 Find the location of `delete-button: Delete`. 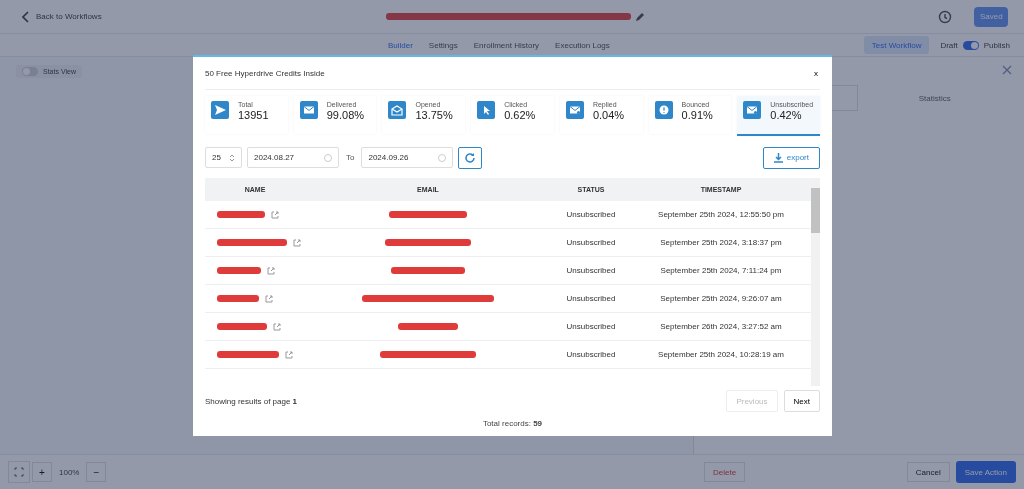

delete-button: Delete is located at coordinates (725, 472).